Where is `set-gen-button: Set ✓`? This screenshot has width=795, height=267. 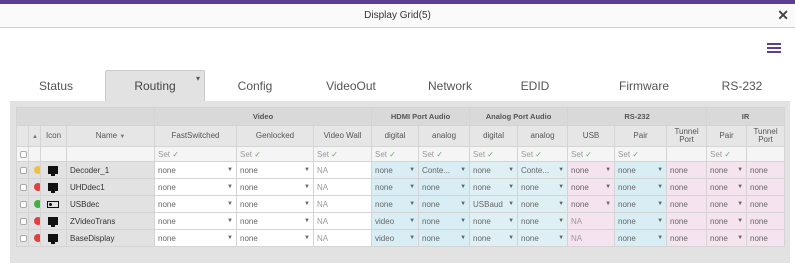
set-gen-button: Set ✓ is located at coordinates (275, 154).